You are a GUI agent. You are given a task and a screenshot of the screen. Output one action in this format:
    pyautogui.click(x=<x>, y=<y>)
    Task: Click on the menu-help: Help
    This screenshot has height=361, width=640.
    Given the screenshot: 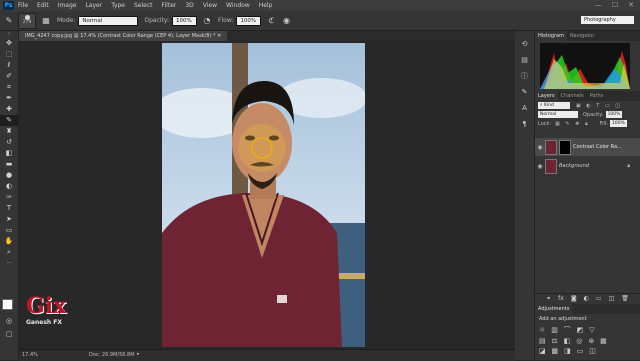 What is the action you would take?
    pyautogui.click(x=266, y=5)
    